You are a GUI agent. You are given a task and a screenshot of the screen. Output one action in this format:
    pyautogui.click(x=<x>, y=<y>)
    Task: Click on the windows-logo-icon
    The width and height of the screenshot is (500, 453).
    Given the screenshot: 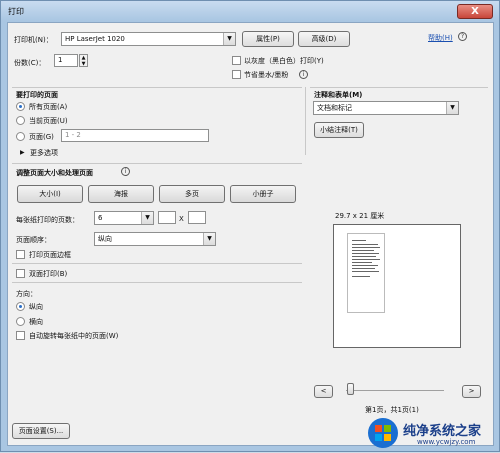 What is the action you would take?
    pyautogui.click(x=383, y=433)
    